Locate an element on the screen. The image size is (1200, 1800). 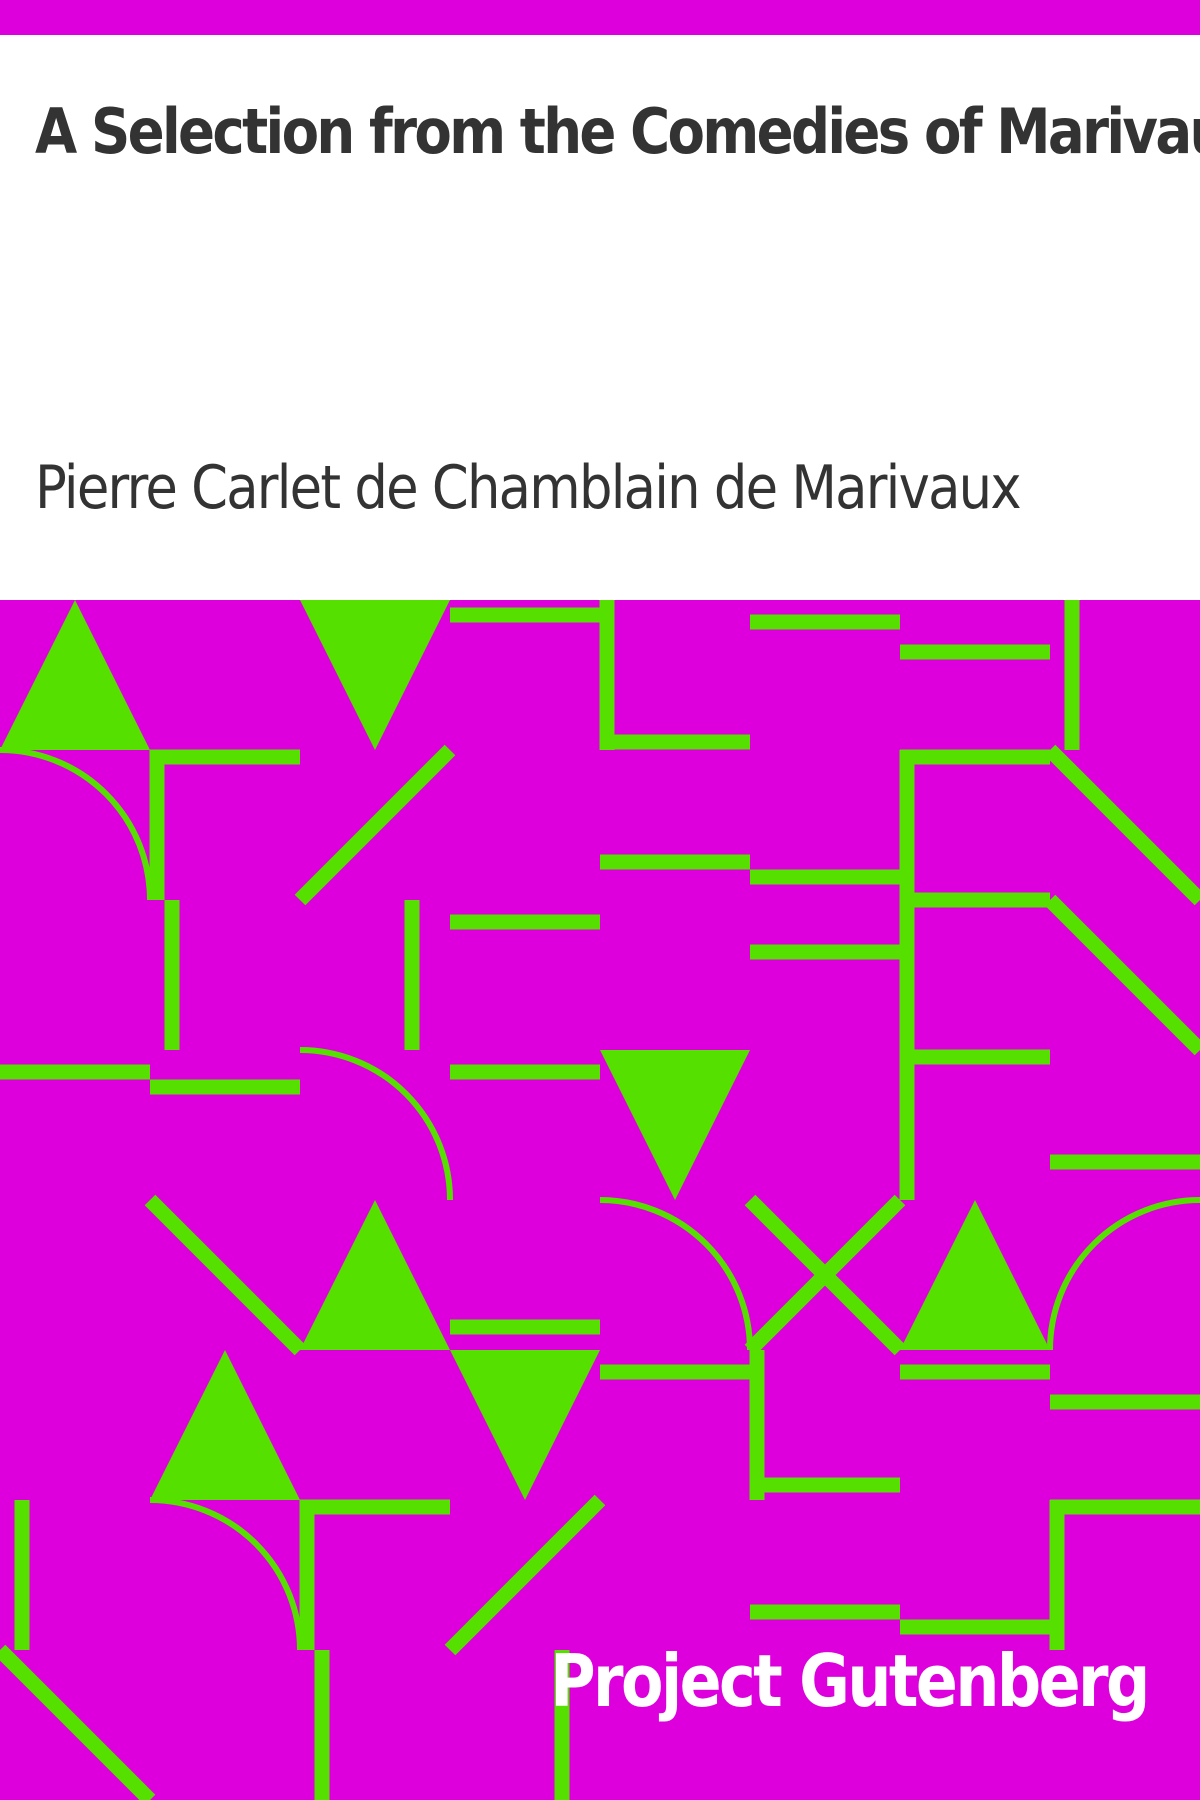
top-color-band is located at coordinates (600, 17).